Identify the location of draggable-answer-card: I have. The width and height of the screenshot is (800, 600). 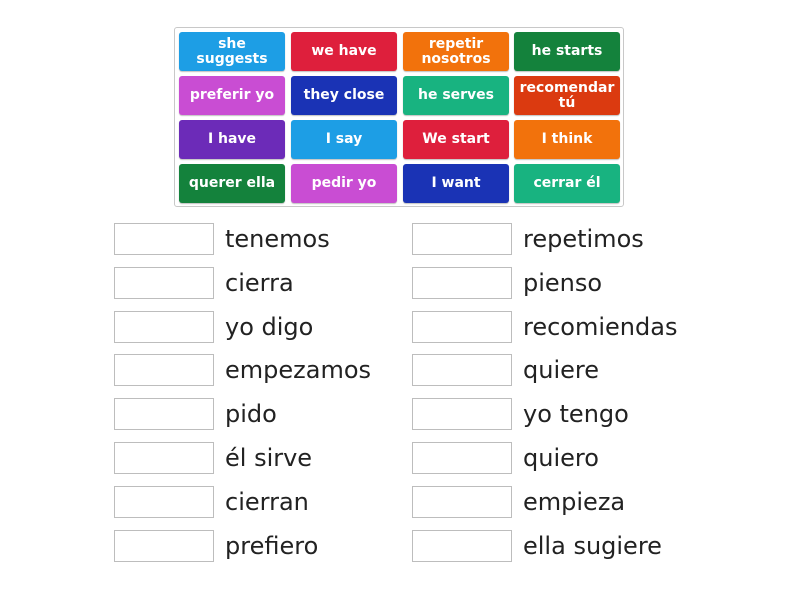
(232, 139).